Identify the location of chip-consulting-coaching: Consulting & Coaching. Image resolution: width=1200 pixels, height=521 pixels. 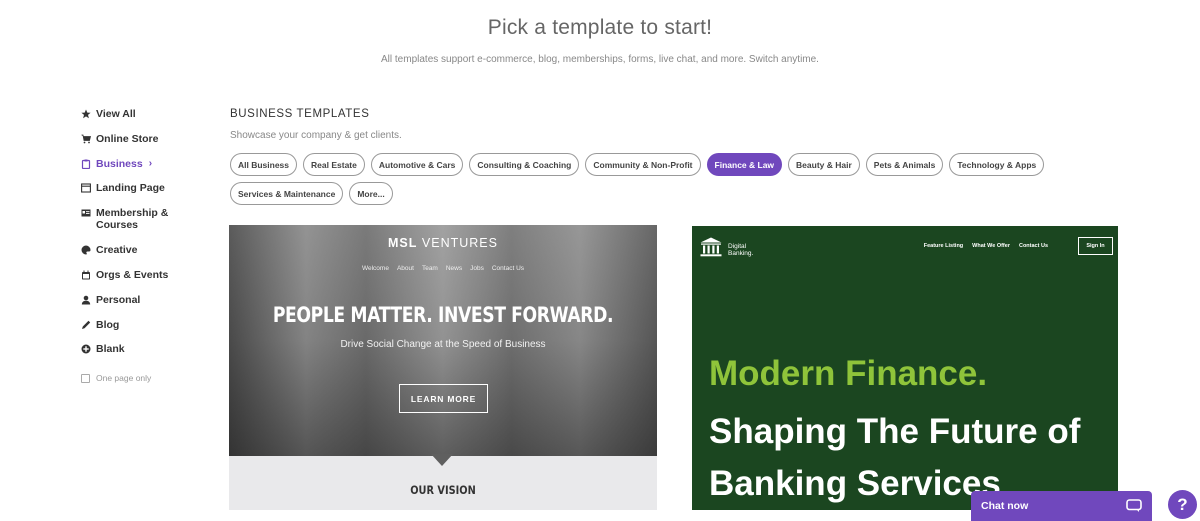
(524, 164).